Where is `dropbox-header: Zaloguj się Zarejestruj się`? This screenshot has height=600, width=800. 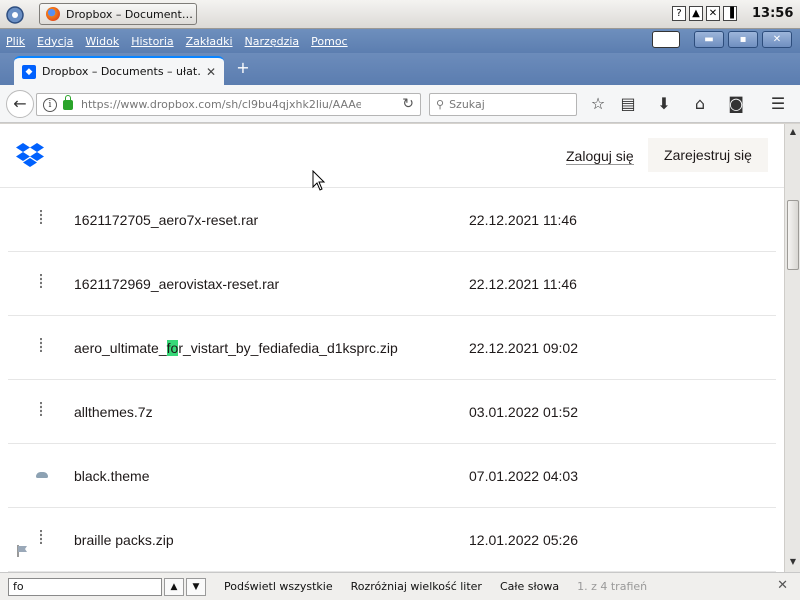
dropbox-header: Zaloguj się Zarejestruj się is located at coordinates (392, 156).